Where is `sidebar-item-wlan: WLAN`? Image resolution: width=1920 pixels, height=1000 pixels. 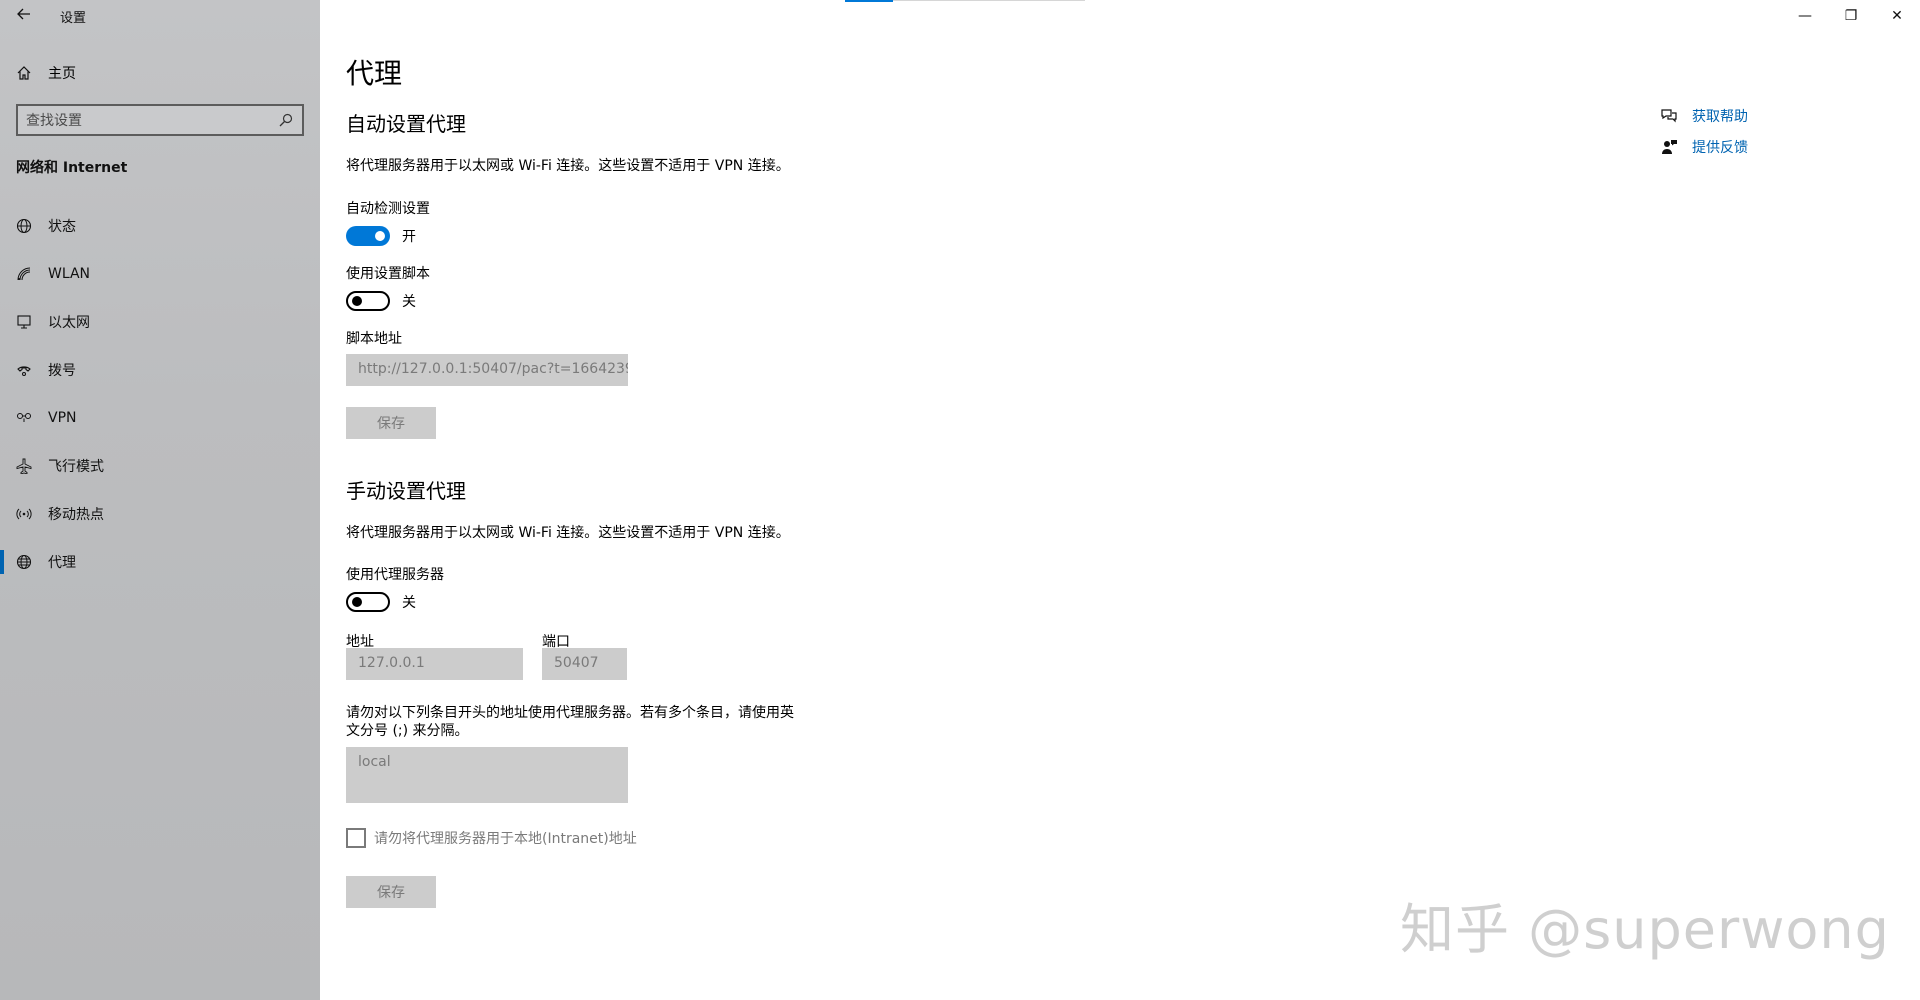
sidebar-item-wlan: WLAN is located at coordinates (160, 274).